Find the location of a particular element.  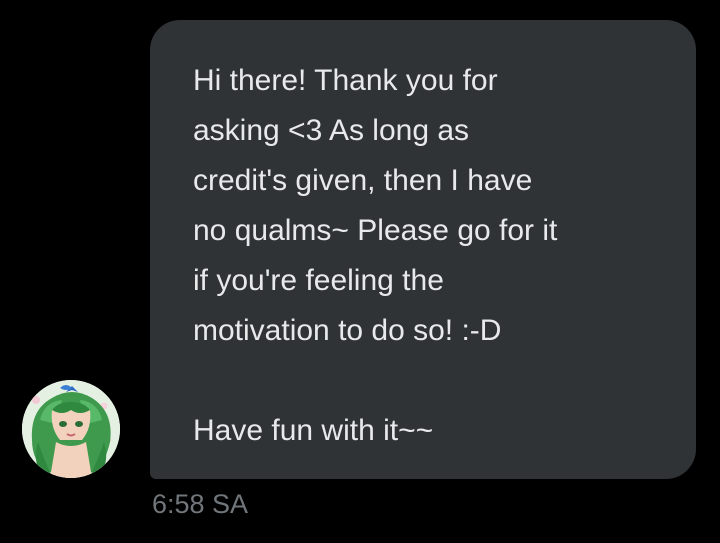

sender-avatar is located at coordinates (71, 429).